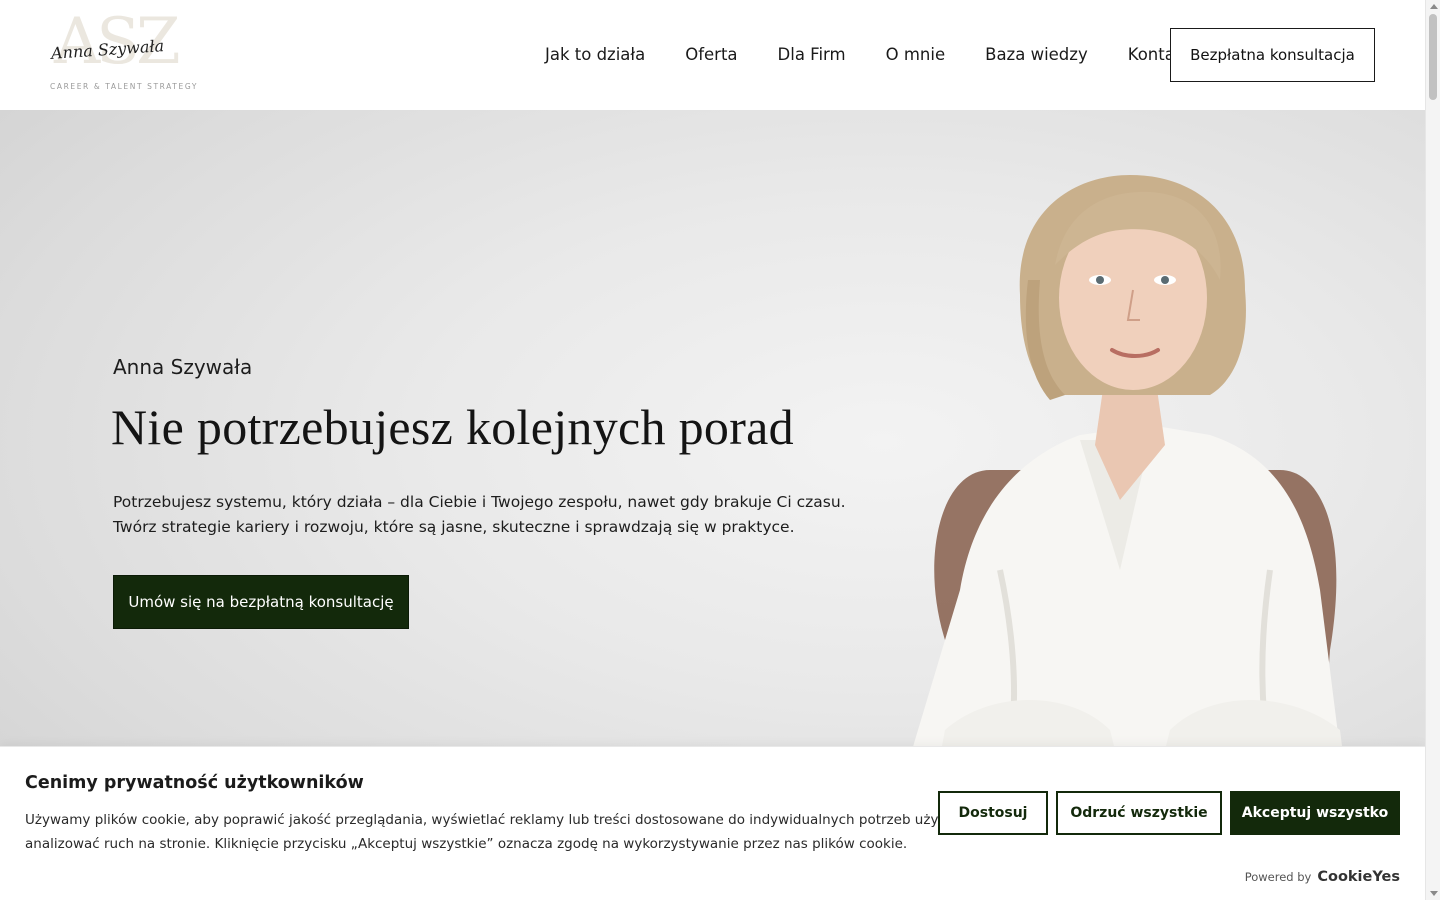 This screenshot has height=900, width=1440. I want to click on book-consultation-button: Umów się na bezpłatną konsultację, so click(261, 602).